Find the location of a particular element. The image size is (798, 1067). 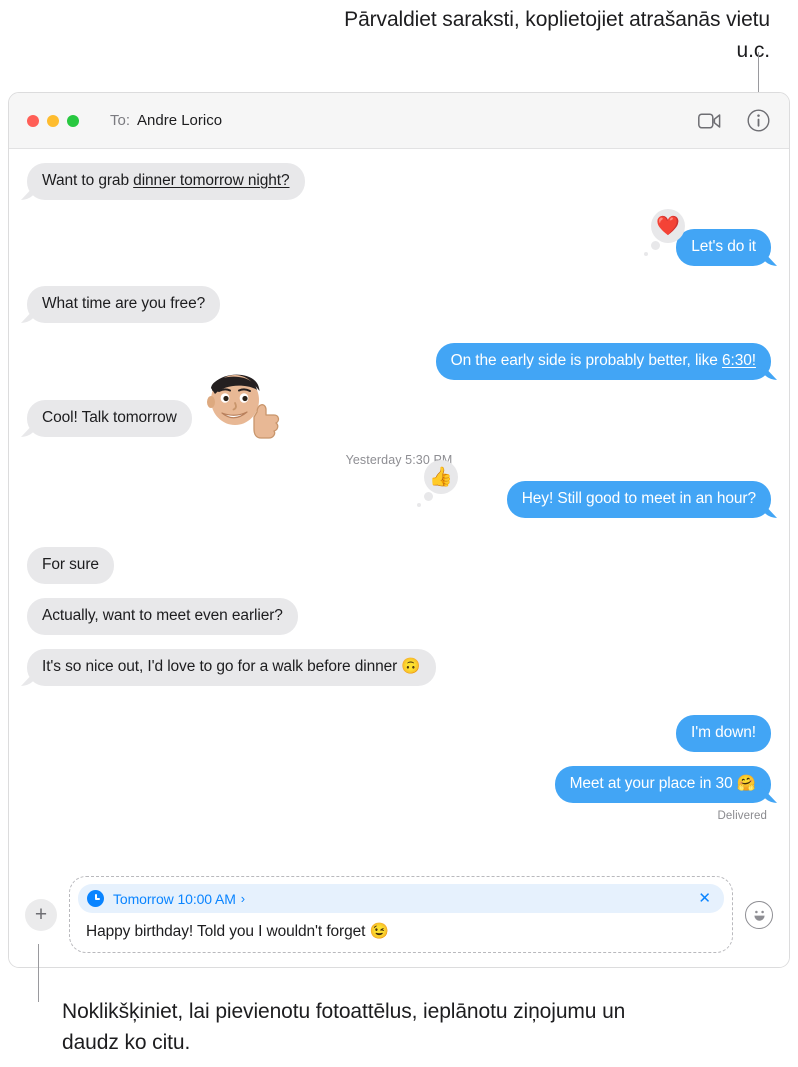

clock-icon is located at coordinates (95, 898).